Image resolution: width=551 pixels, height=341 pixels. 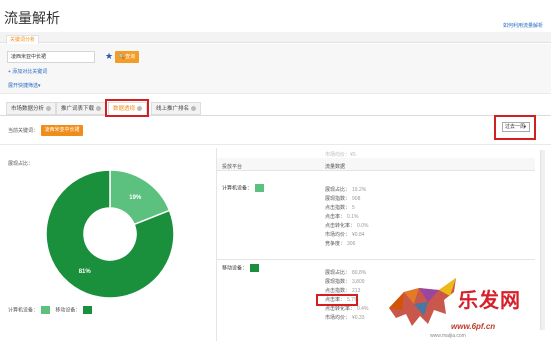 I want to click on metric-row: 市场均价： ¥0.84, so click(x=345, y=234).